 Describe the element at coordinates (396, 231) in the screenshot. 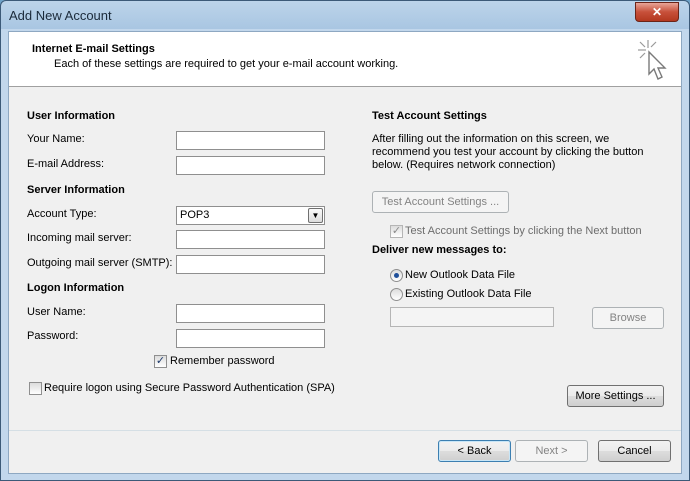

I see `test-next-checkbox: ✓` at that location.